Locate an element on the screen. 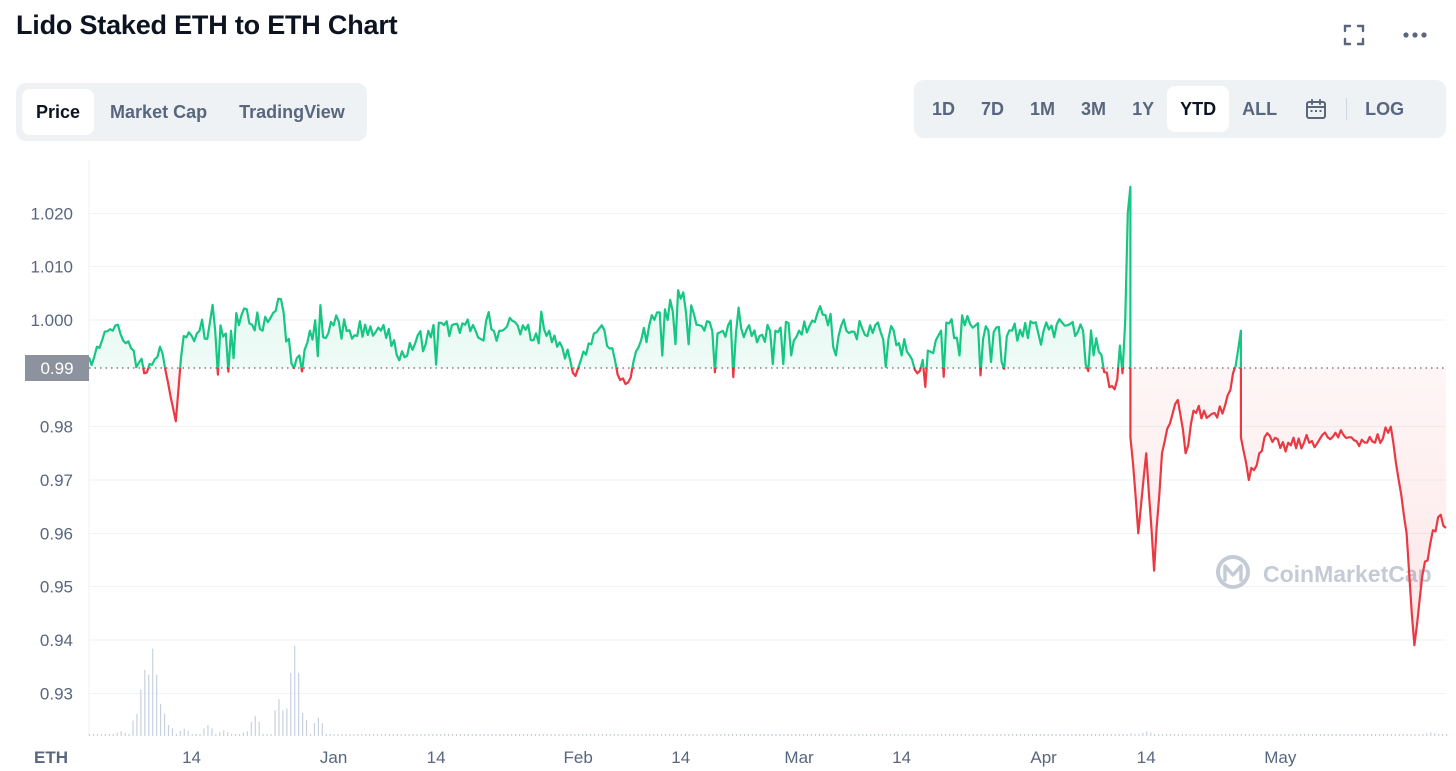  tab-price: Price is located at coordinates (58, 112).